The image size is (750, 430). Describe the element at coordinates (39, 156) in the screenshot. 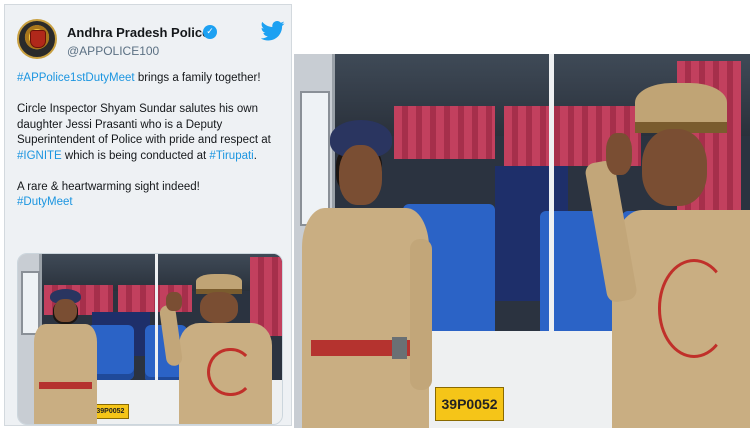

I see `hashtag-link: #IGNITE` at that location.